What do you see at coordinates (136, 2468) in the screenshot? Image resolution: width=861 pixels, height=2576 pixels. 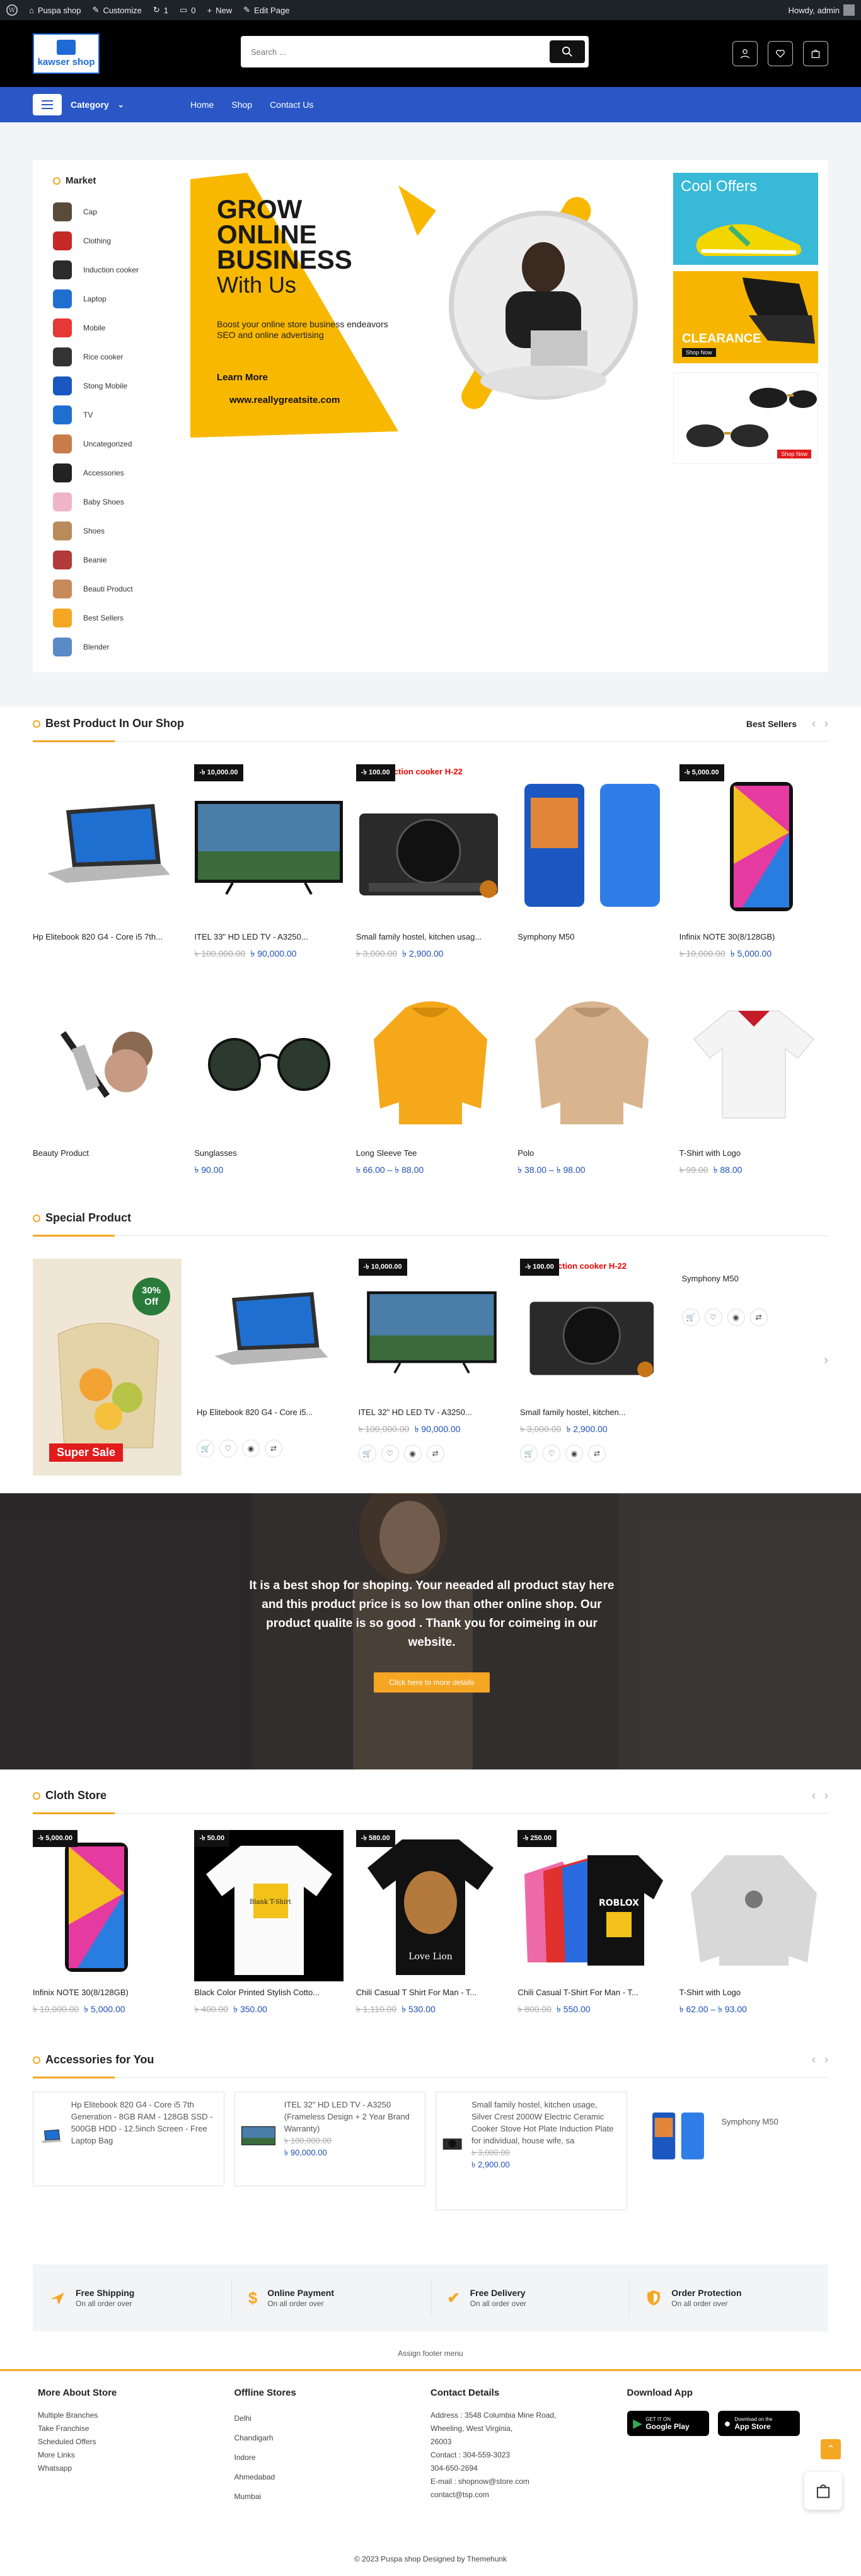 I see `footer-link: Whatsapp` at bounding box center [136, 2468].